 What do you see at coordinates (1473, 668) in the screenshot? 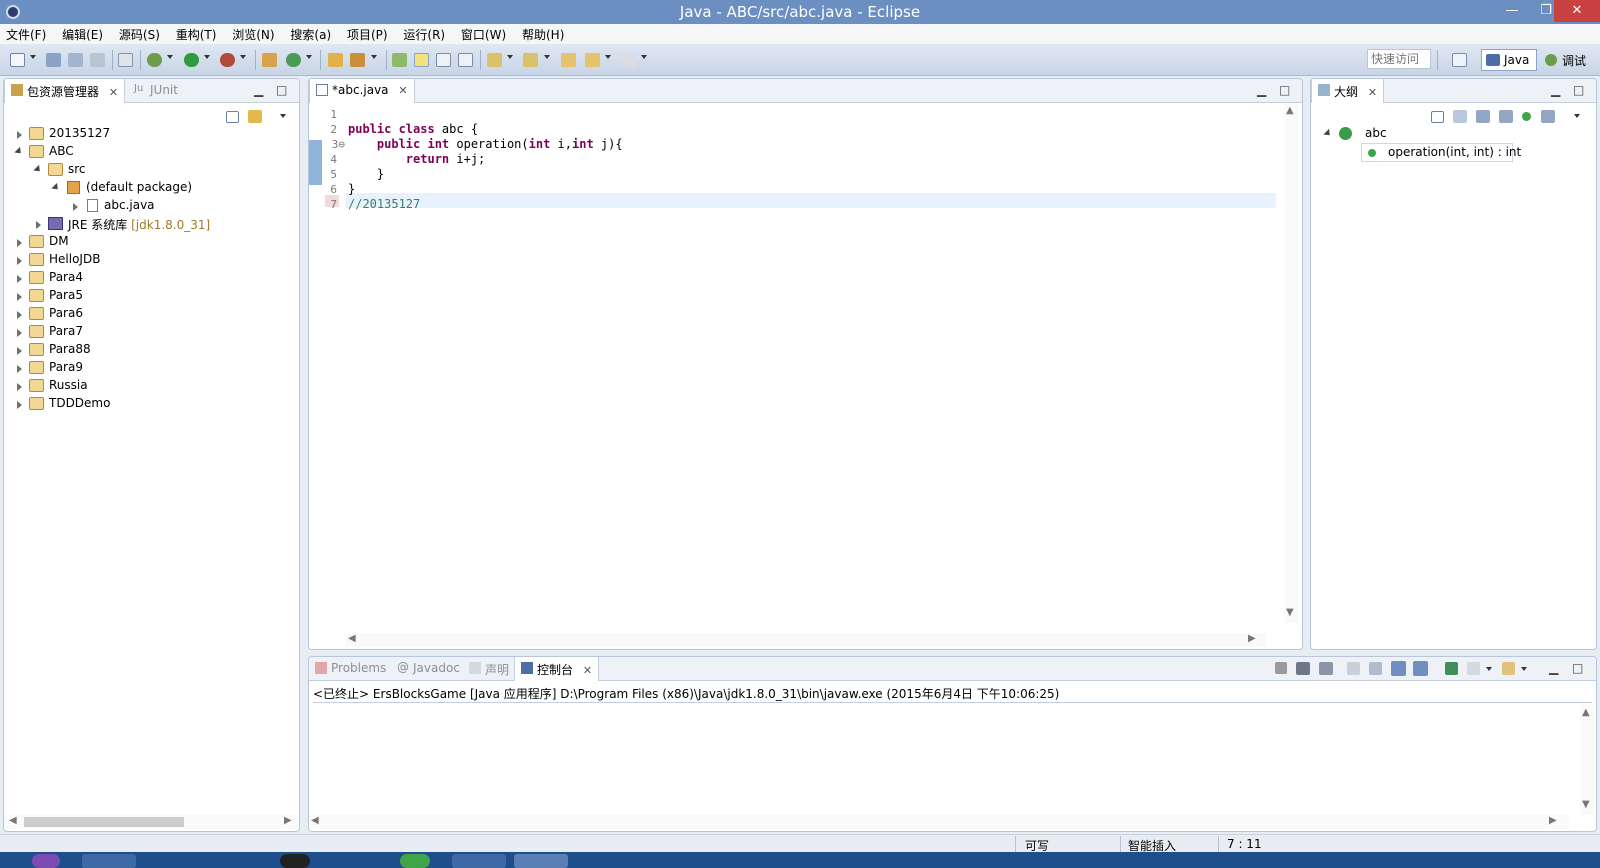
I see `display-console-icon` at bounding box center [1473, 668].